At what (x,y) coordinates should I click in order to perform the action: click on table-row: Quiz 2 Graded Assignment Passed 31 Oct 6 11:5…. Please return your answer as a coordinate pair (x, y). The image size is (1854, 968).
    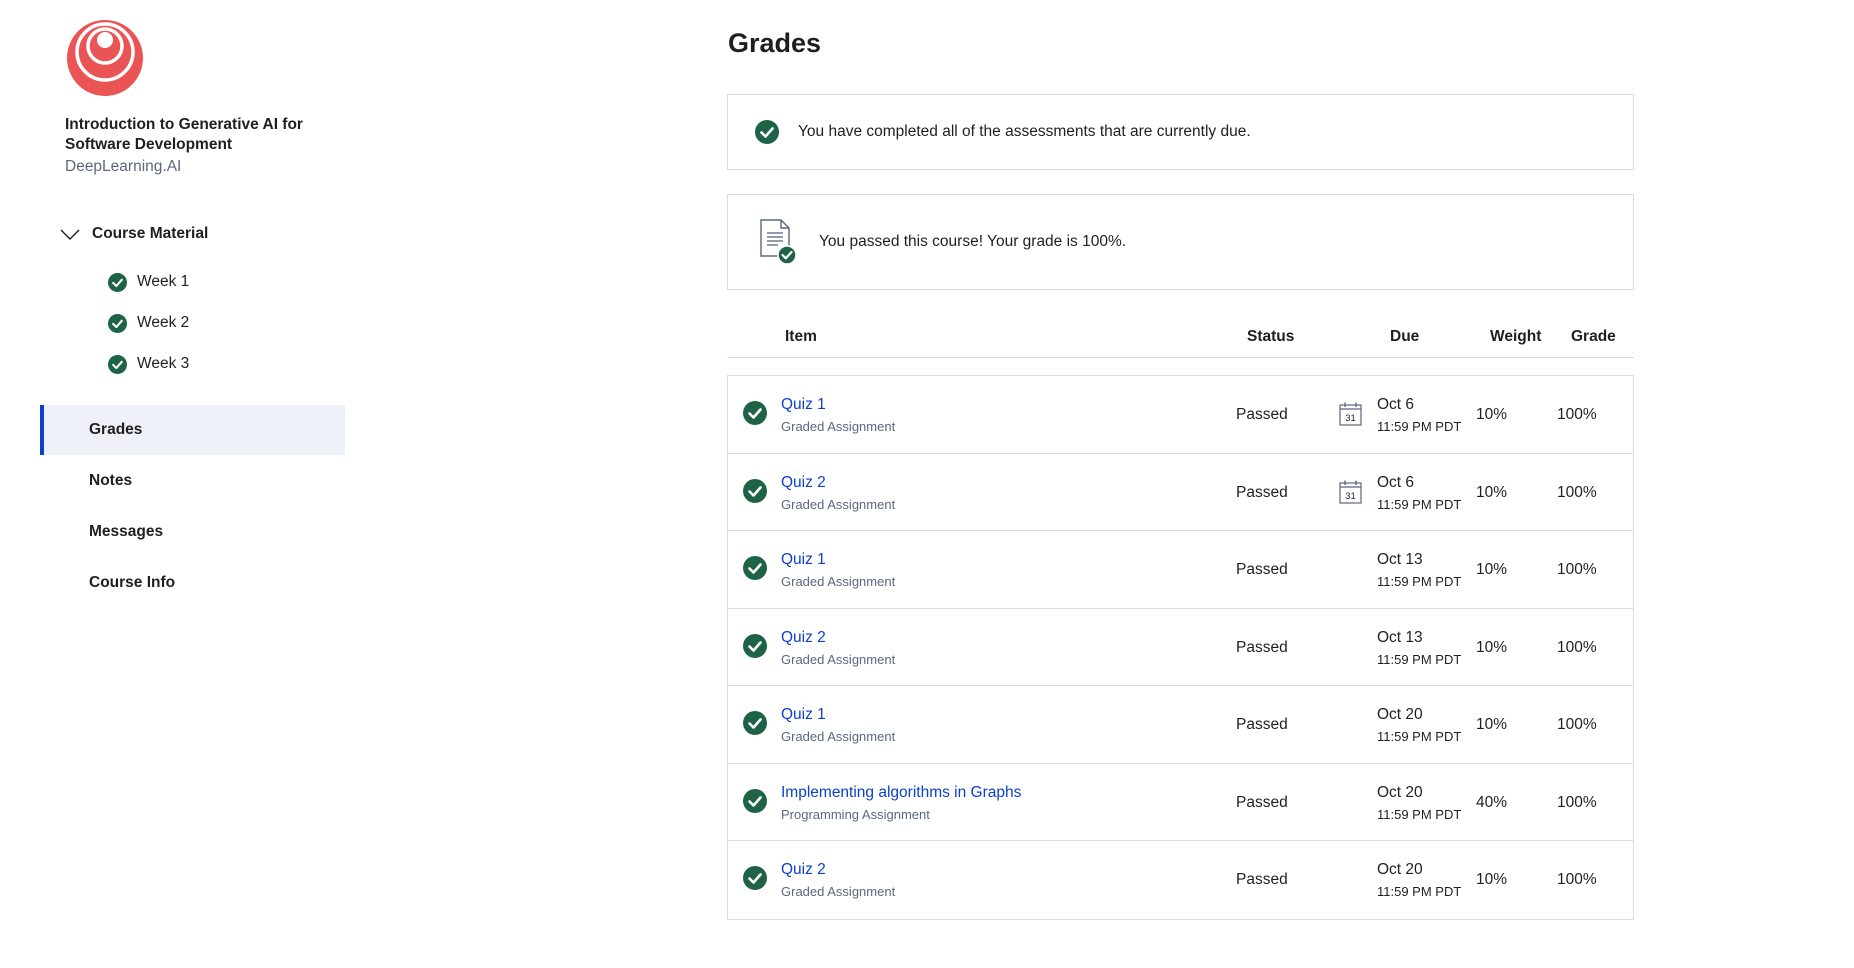
    Looking at the image, I should click on (1180, 492).